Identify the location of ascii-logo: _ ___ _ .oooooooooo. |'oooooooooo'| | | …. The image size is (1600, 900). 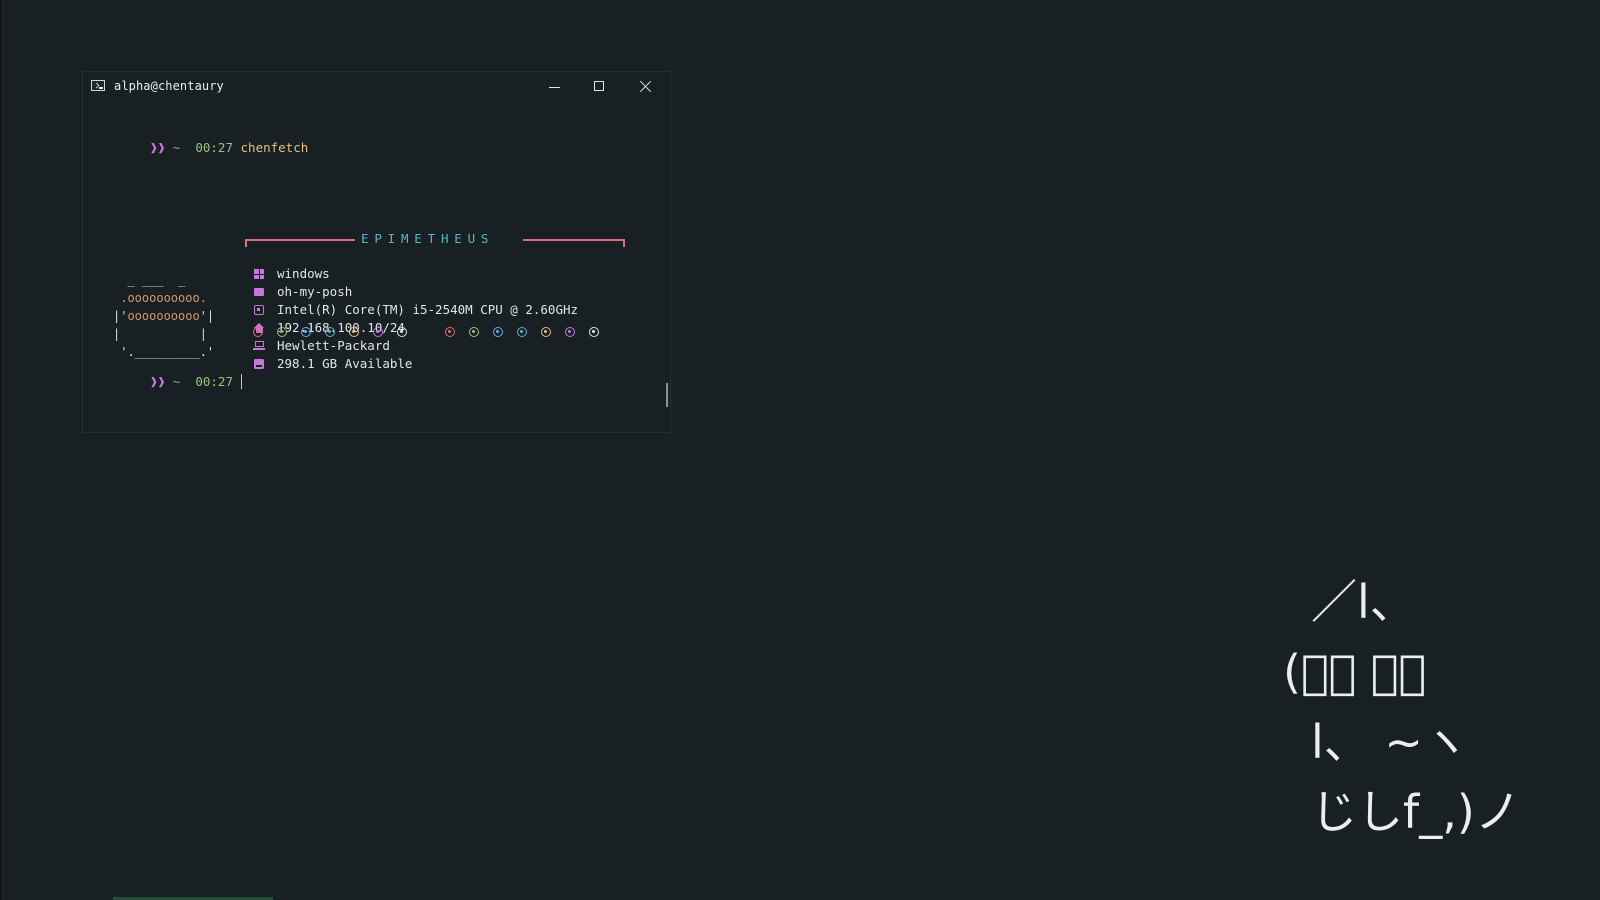
(164, 316).